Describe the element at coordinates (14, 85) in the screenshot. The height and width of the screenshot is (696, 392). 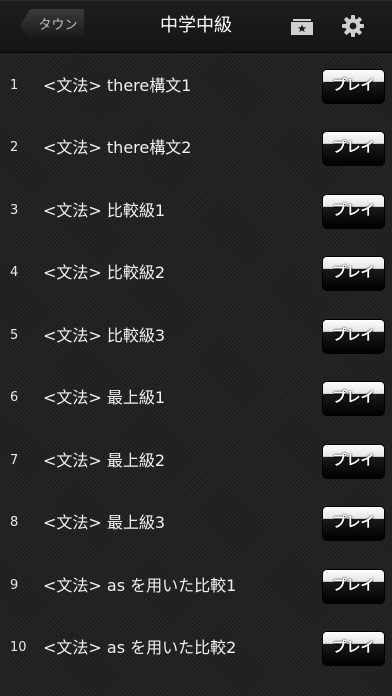
I see `lesson-number: 1` at that location.